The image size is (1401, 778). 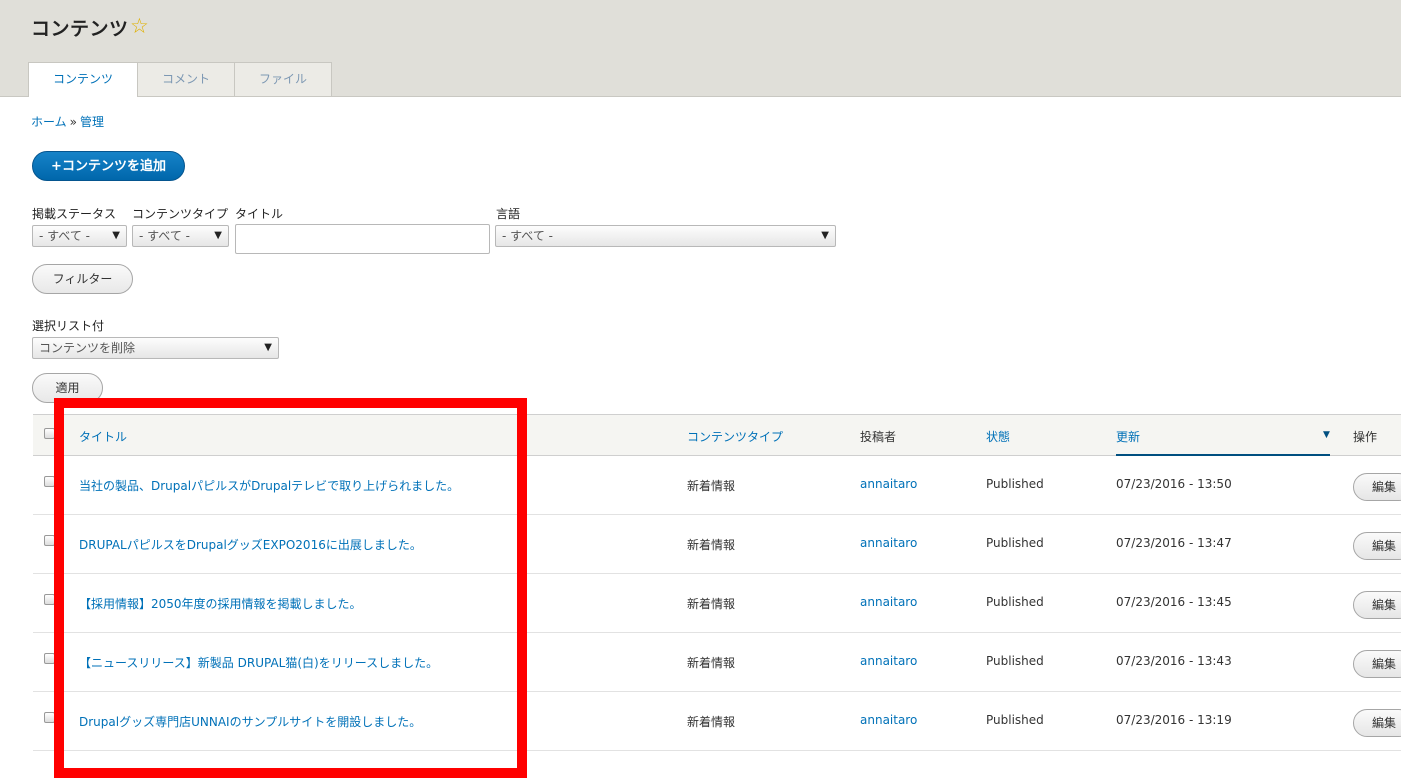 What do you see at coordinates (49, 433) in the screenshot?
I see `select-all-checkbox` at bounding box center [49, 433].